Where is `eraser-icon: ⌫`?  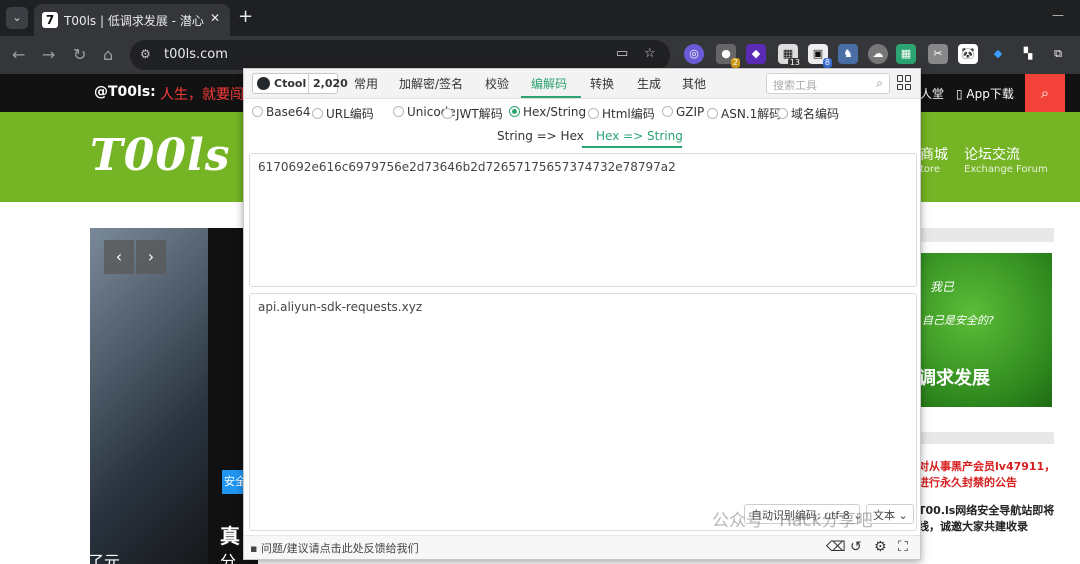 eraser-icon: ⌫ is located at coordinates (836, 547).